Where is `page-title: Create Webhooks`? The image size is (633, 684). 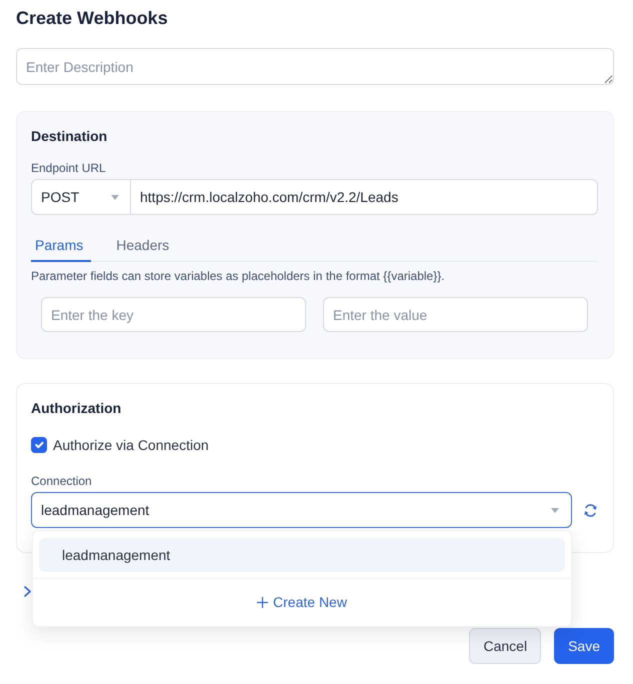
page-title: Create Webhooks is located at coordinates (92, 18).